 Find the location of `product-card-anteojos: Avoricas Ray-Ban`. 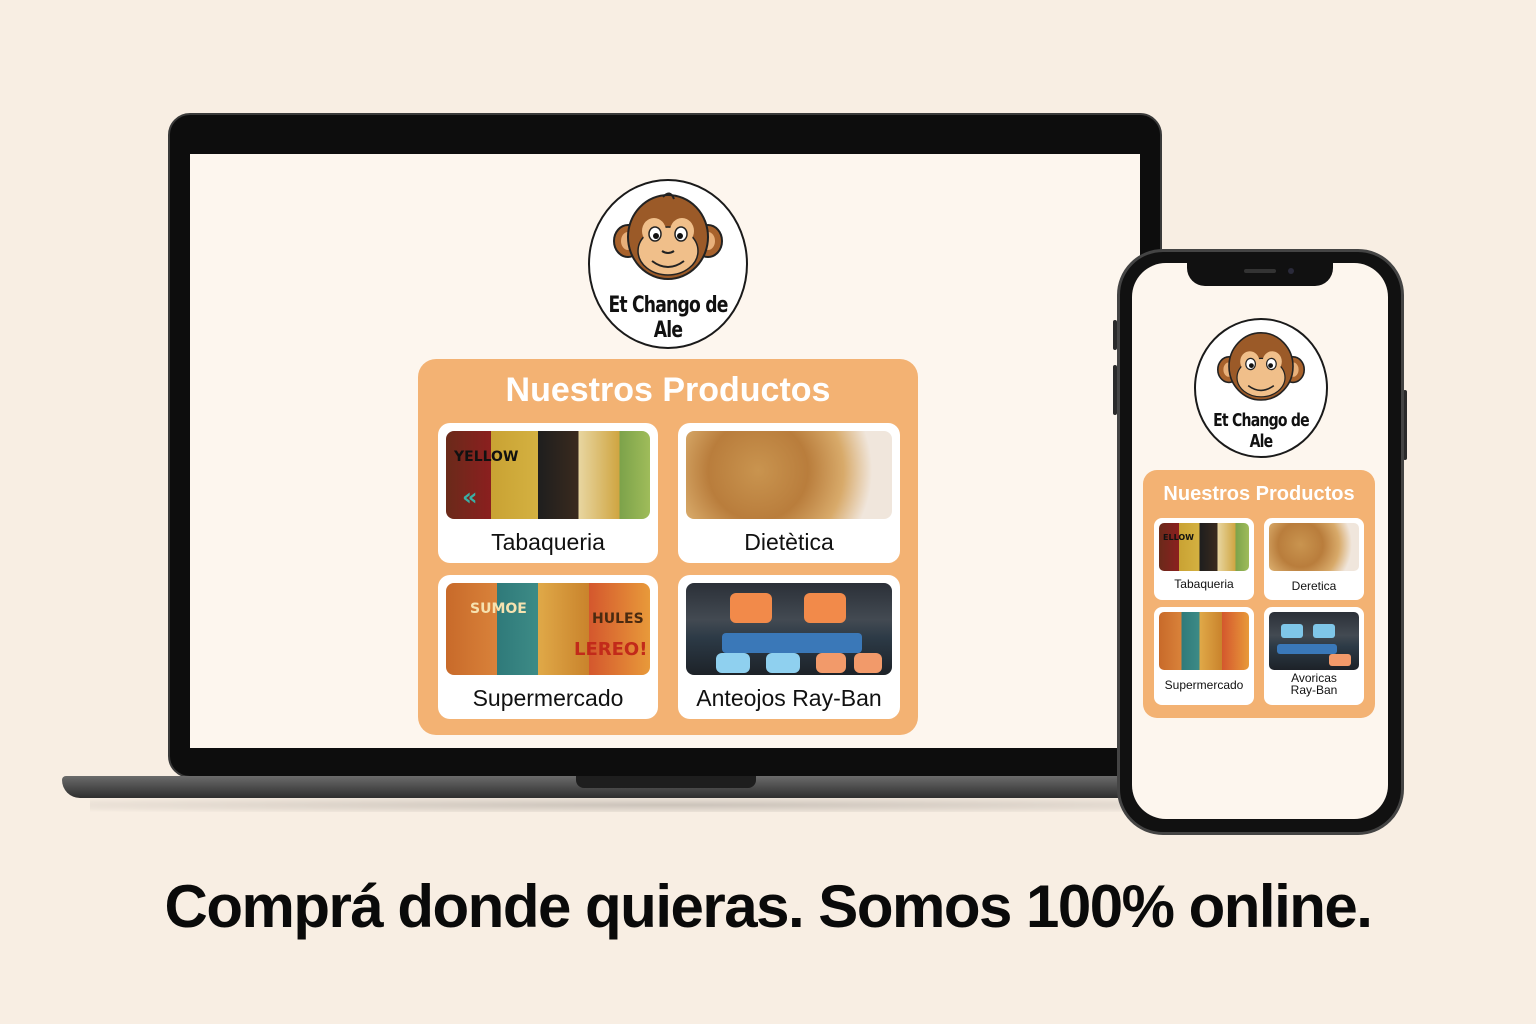

product-card-anteojos: Avoricas Ray-Ban is located at coordinates (1314, 656).